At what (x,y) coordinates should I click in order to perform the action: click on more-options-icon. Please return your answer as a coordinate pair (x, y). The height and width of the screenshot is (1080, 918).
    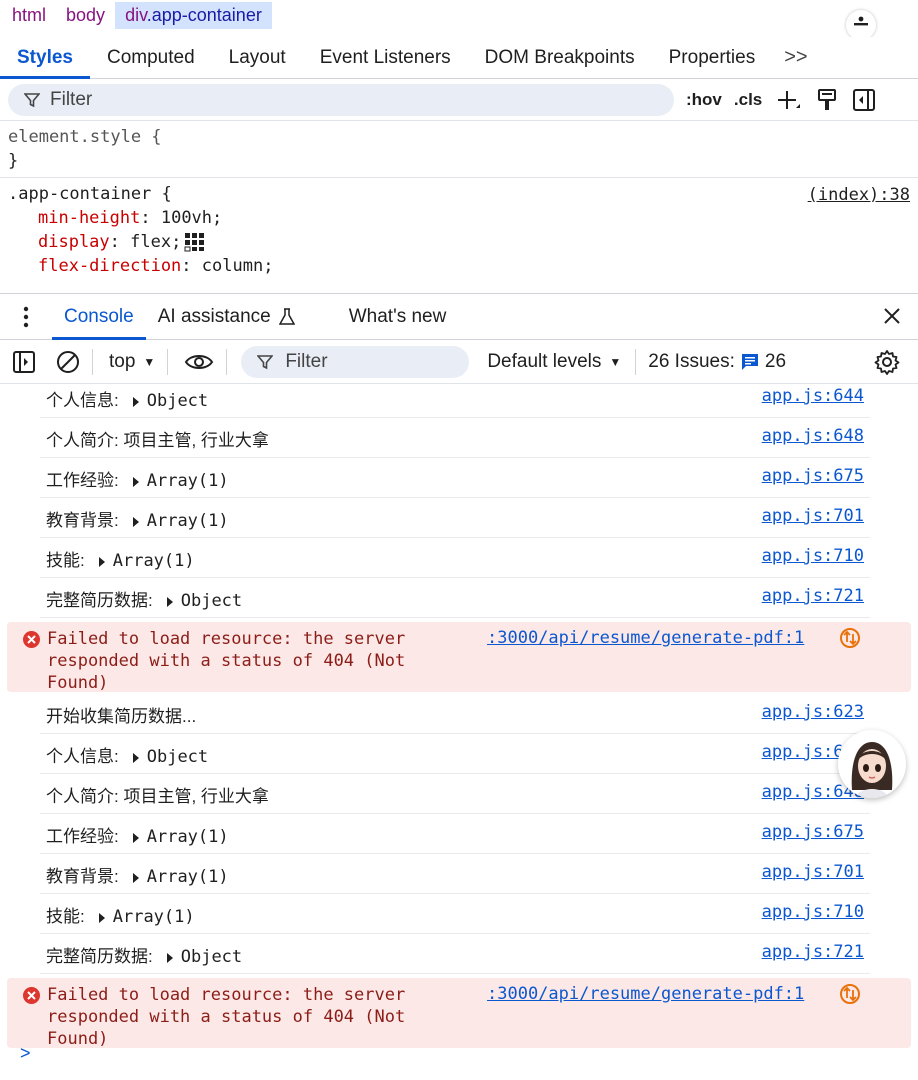
    Looking at the image, I should click on (26, 316).